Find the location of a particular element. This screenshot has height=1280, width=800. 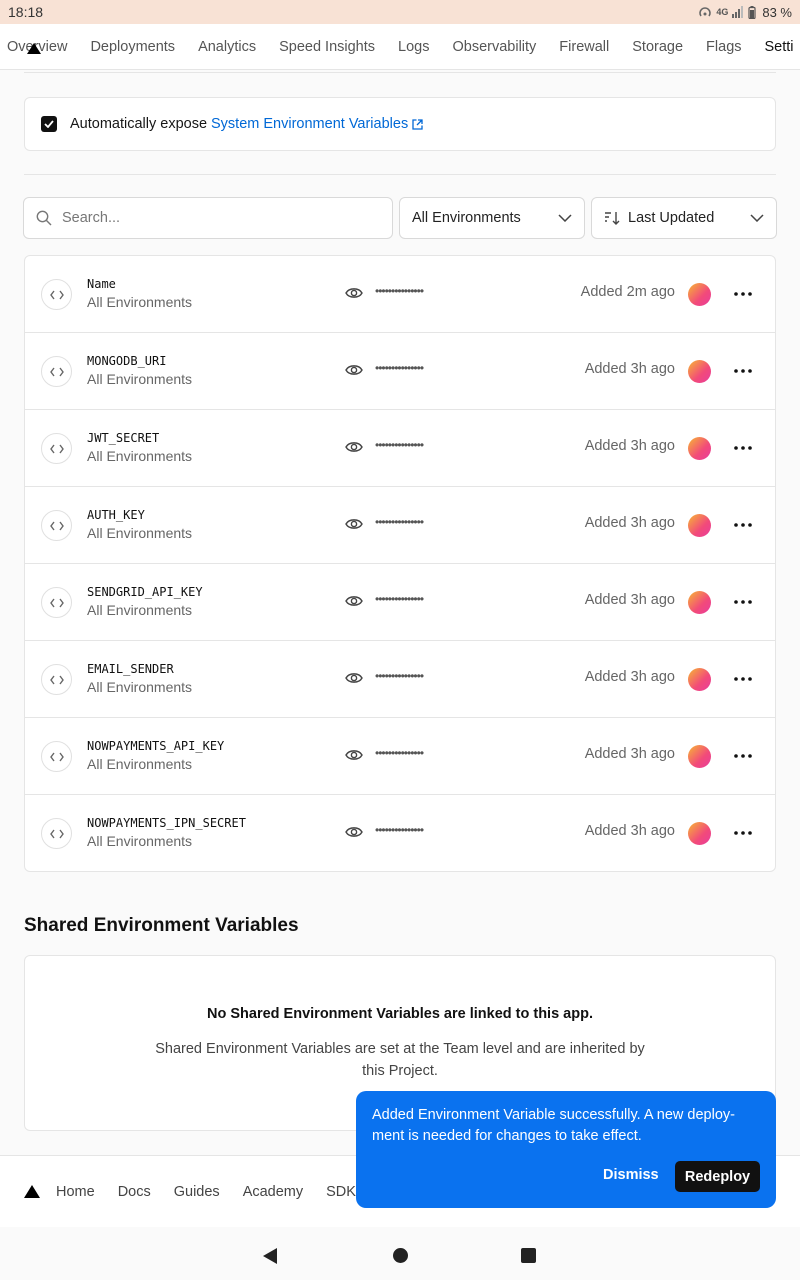

status-icons: 4G is located at coordinates (727, 12).